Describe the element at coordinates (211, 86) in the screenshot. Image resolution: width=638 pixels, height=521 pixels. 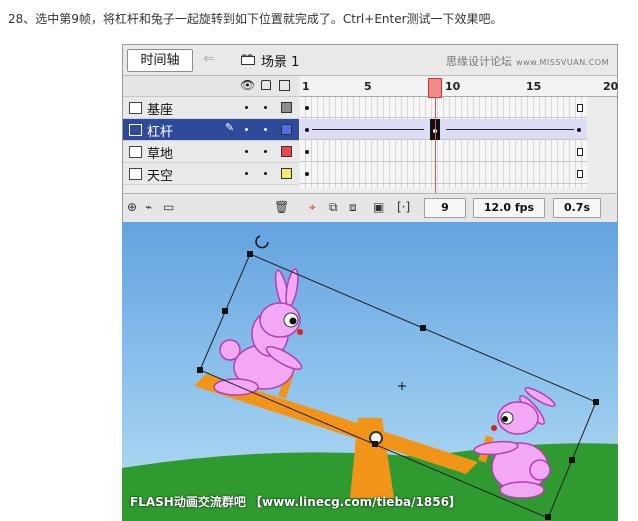
I see `layer-header: 👁` at that location.